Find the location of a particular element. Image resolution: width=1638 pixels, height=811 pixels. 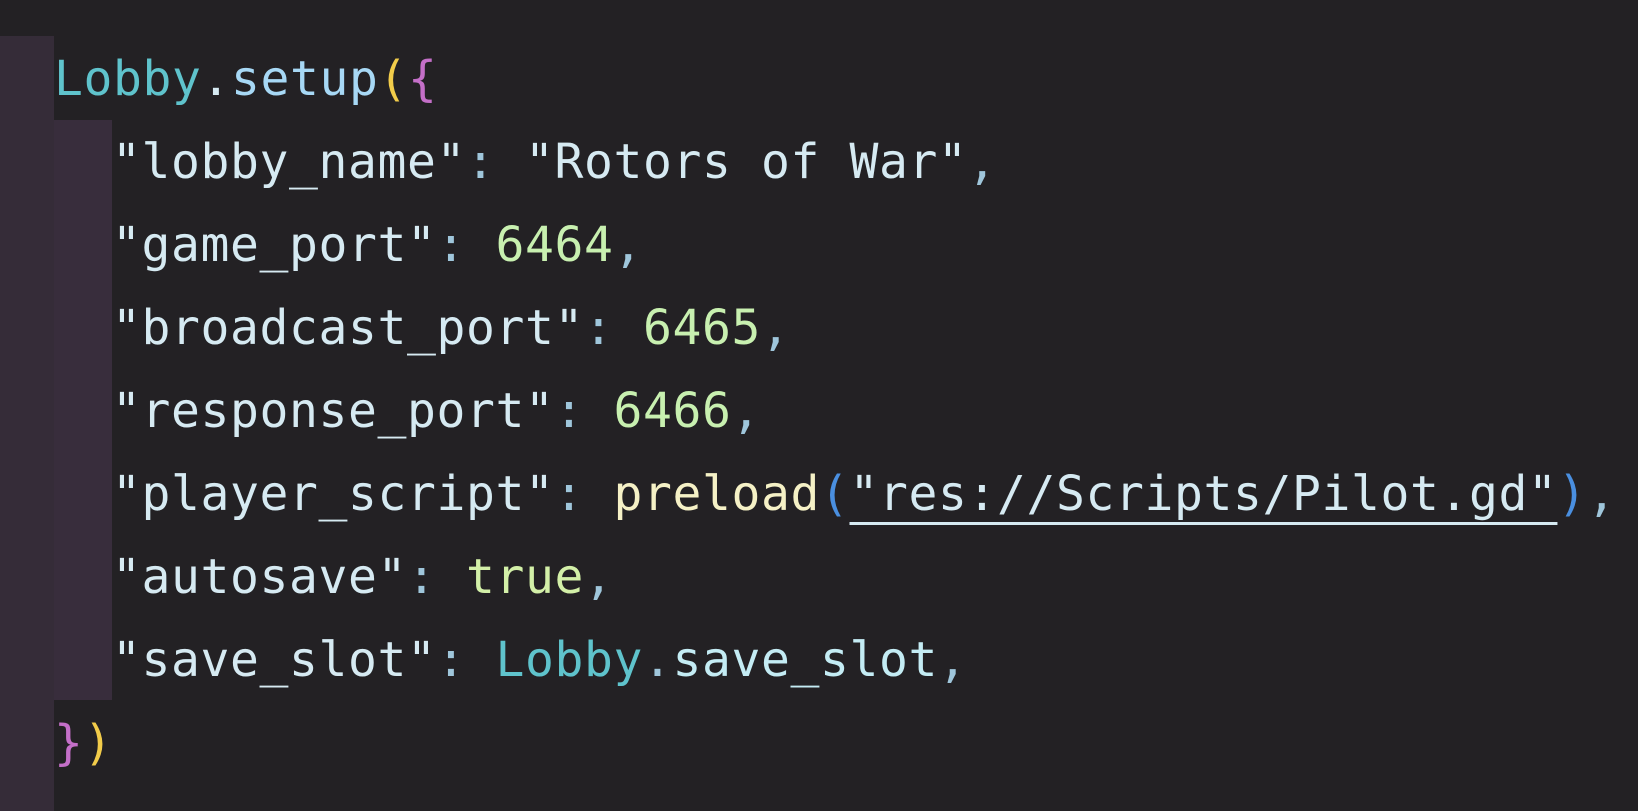

key-token: "broadcast_port" is located at coordinates (348, 328).